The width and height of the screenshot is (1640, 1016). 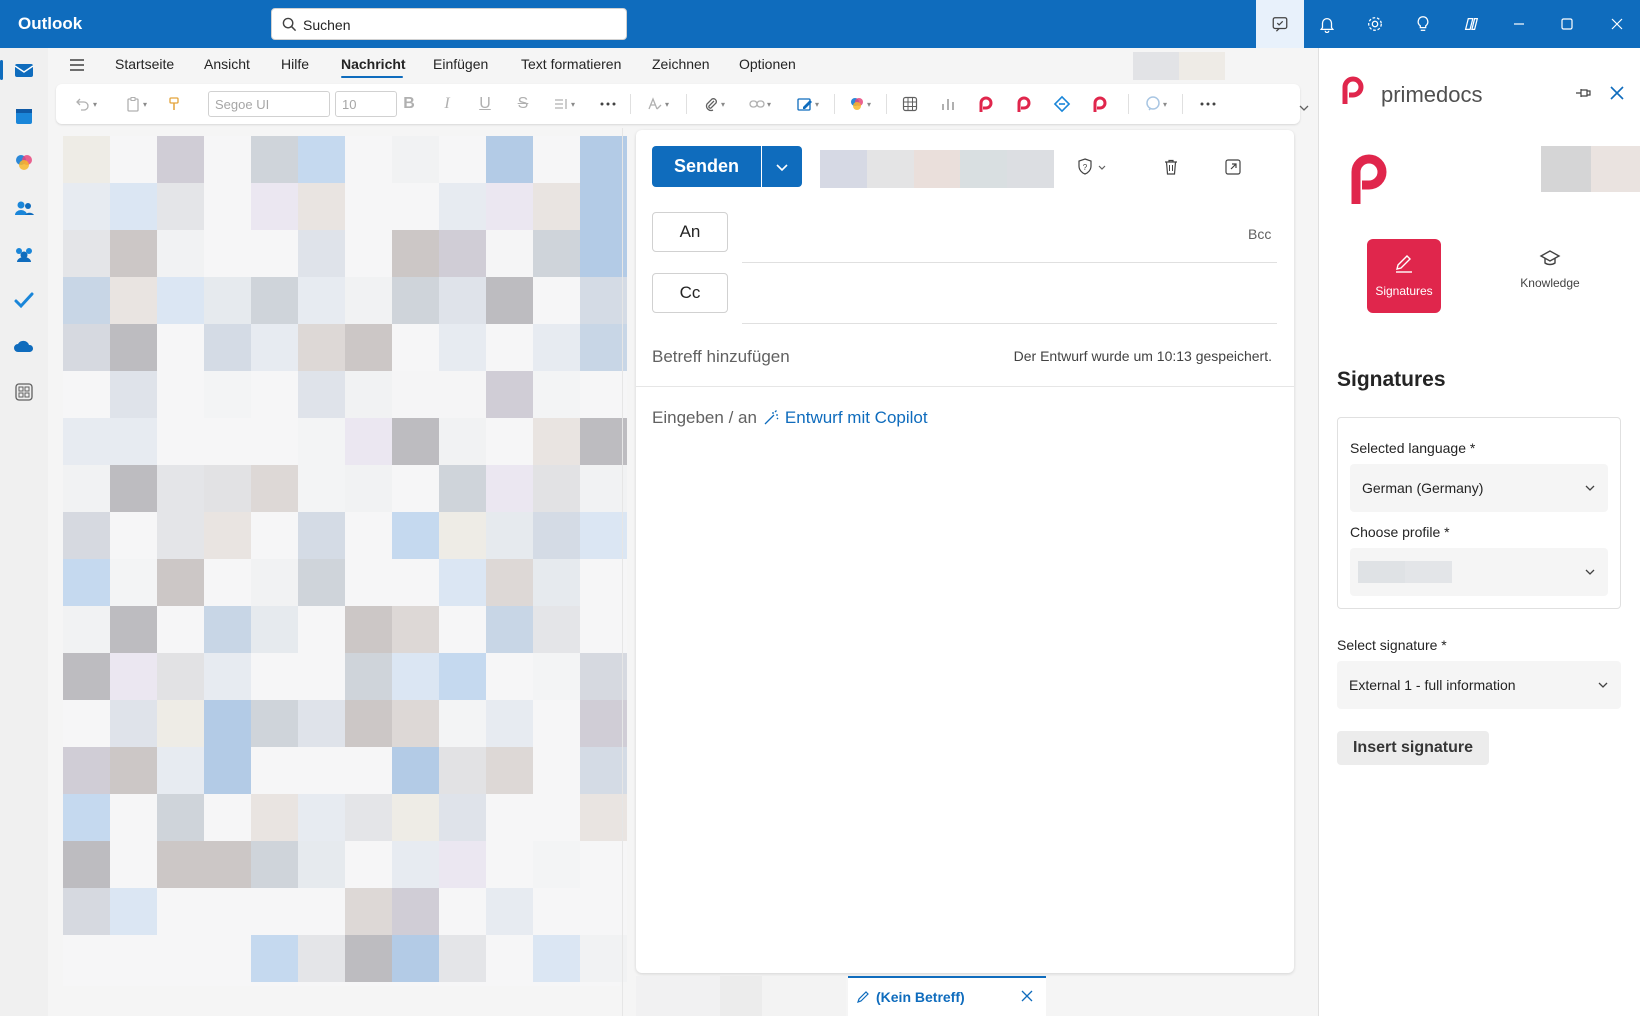 What do you see at coordinates (77, 65) in the screenshot?
I see `hamburger-menu-button` at bounding box center [77, 65].